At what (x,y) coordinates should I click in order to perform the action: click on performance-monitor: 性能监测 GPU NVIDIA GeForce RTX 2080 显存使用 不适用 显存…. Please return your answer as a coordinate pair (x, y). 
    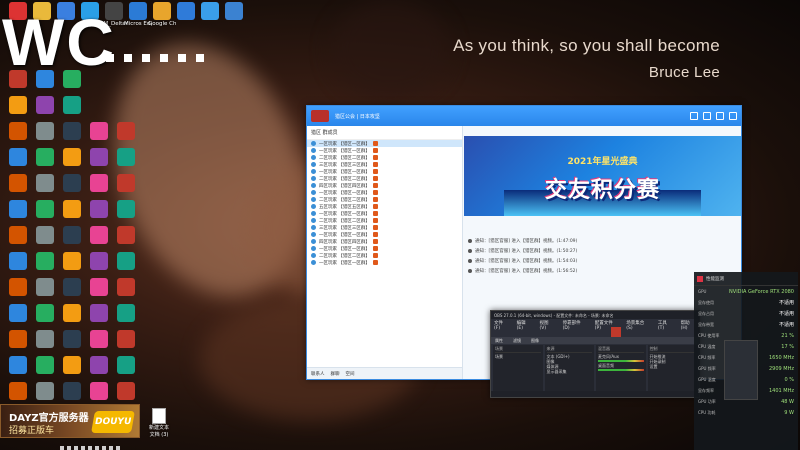
    Looking at the image, I should click on (746, 361).